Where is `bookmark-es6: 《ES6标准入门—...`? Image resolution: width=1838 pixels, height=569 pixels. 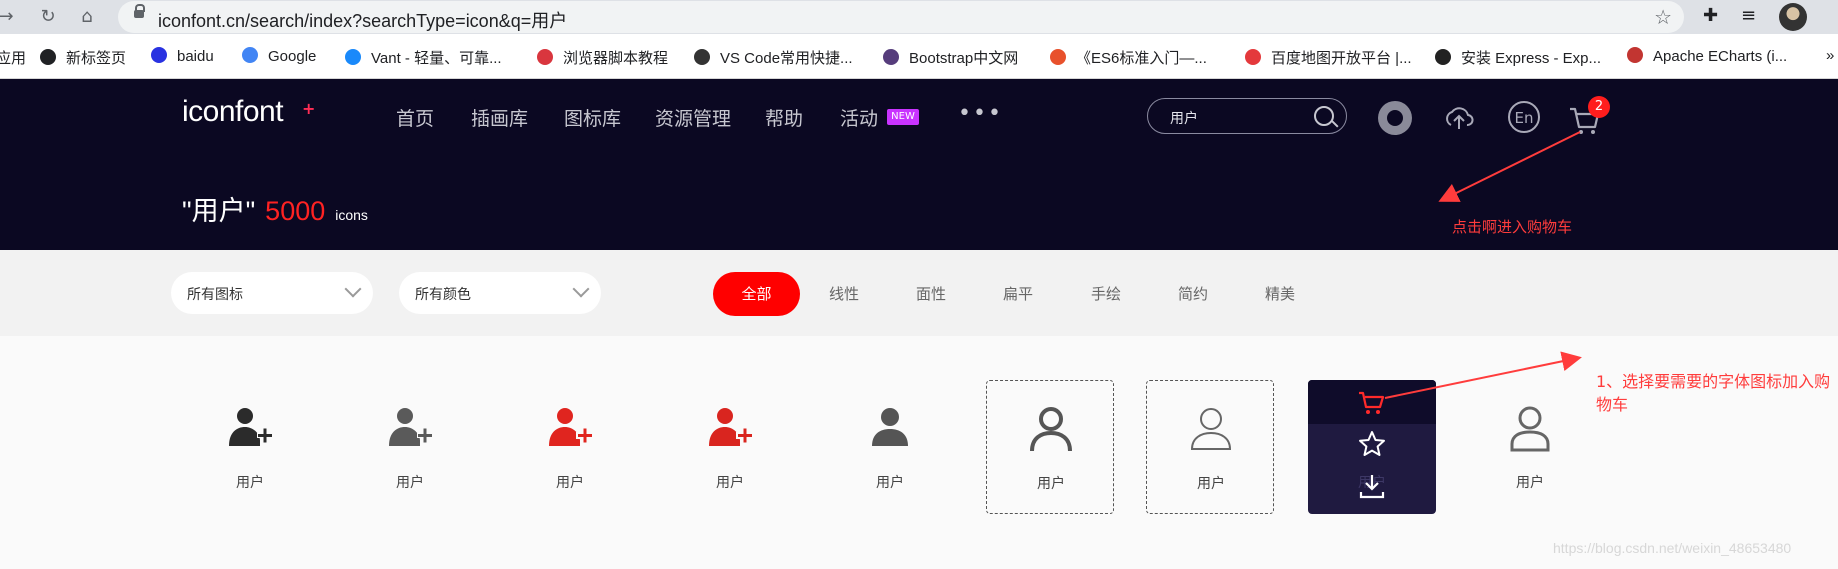 bookmark-es6: 《ES6标准入门—... is located at coordinates (1128, 57).